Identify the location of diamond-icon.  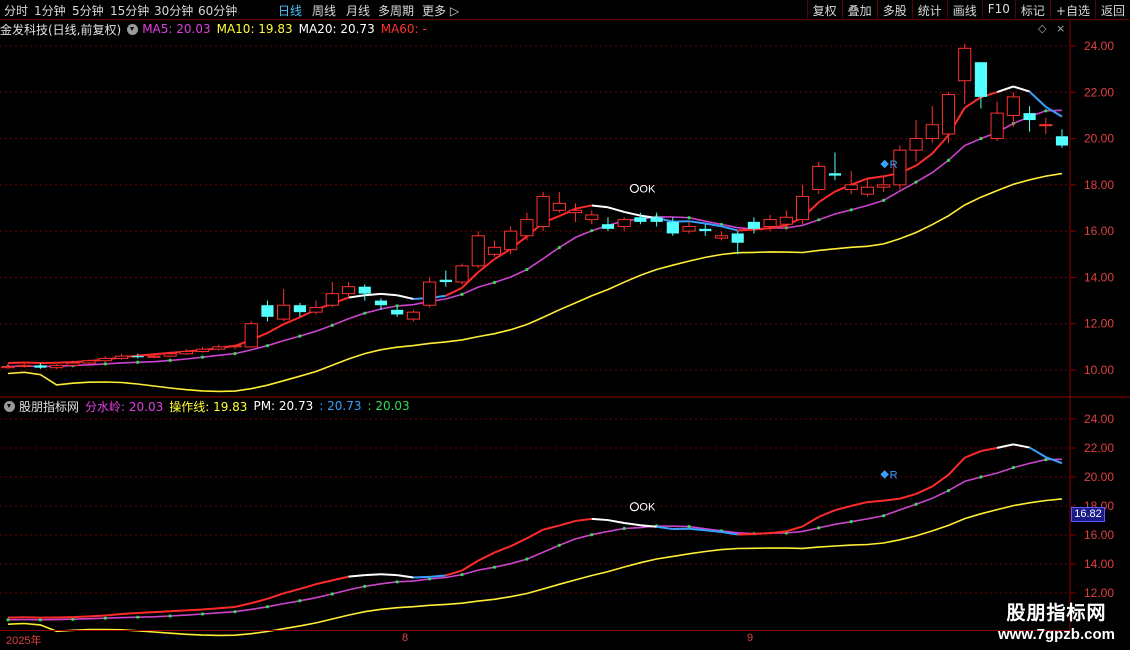
(884, 164).